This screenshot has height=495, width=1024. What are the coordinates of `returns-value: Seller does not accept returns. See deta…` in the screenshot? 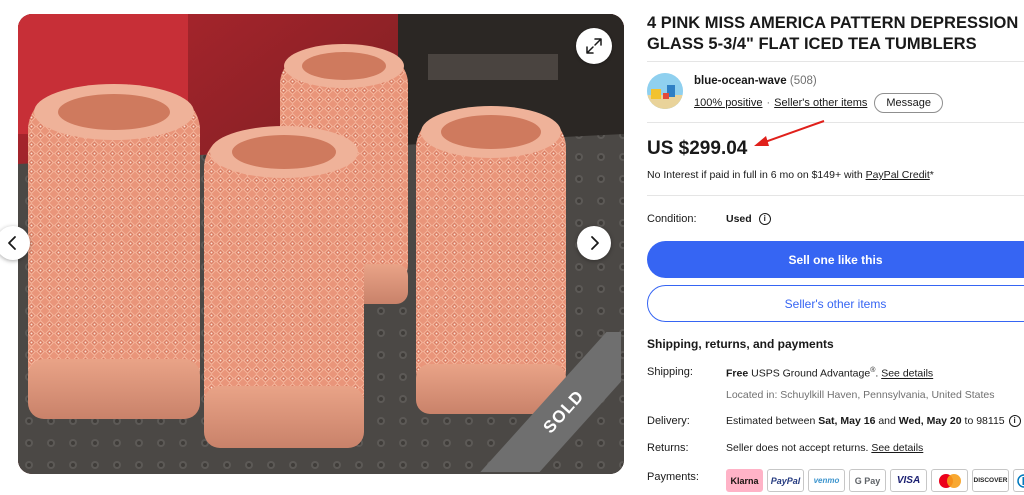 It's located at (824, 448).